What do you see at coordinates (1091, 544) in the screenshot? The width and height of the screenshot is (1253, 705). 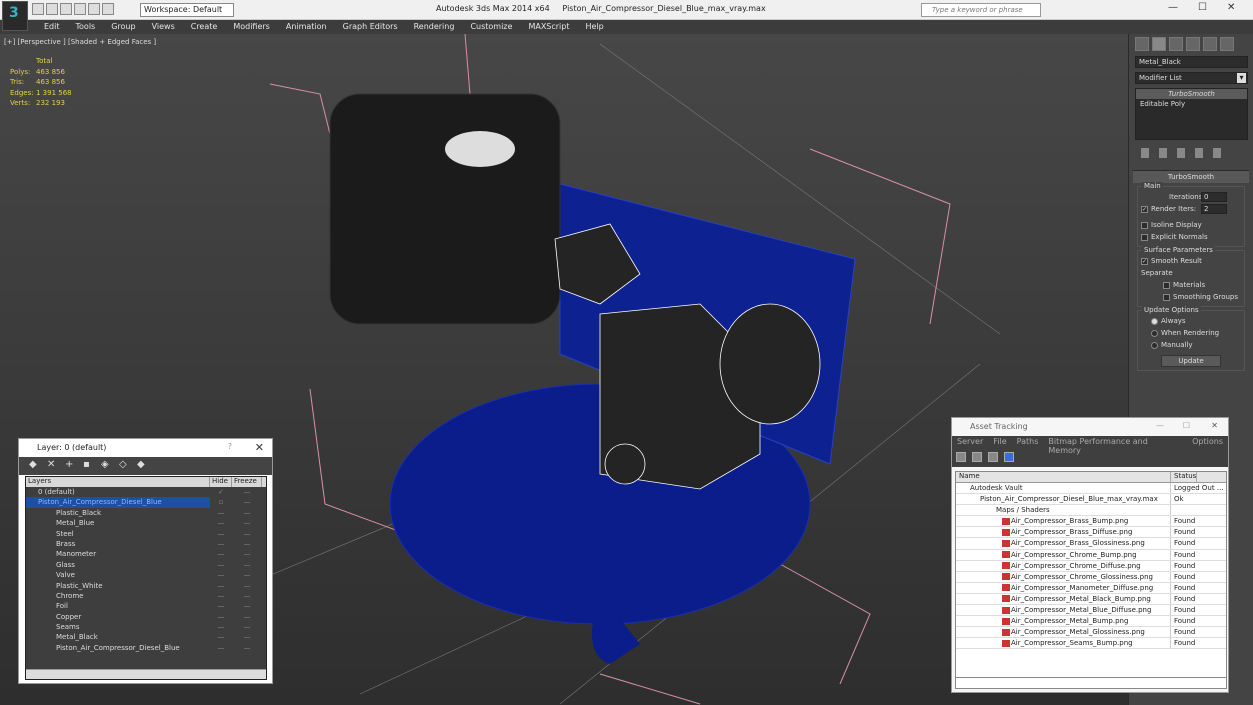 I see `table-row: Air_Compressor_Brass_Glossiness.png Found` at bounding box center [1091, 544].